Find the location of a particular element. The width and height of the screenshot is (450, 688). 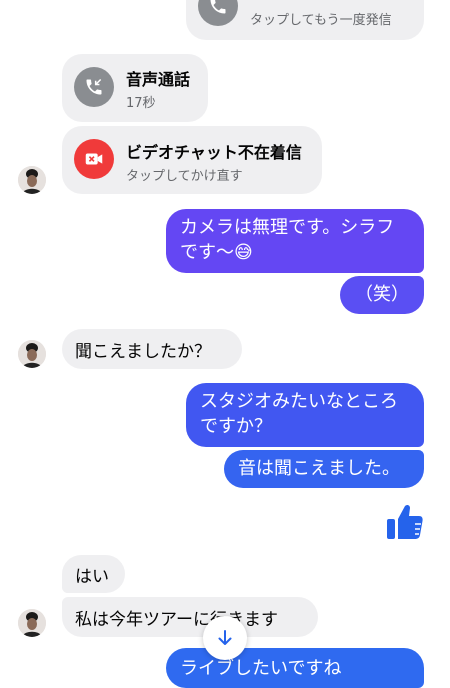

message-outgoing: （笑） is located at coordinates (382, 295).